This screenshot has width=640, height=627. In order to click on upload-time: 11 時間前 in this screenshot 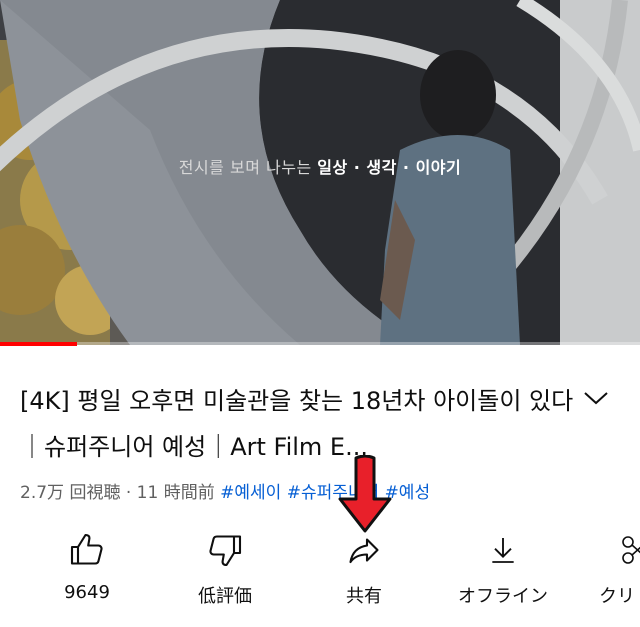, I will do `click(175, 493)`.